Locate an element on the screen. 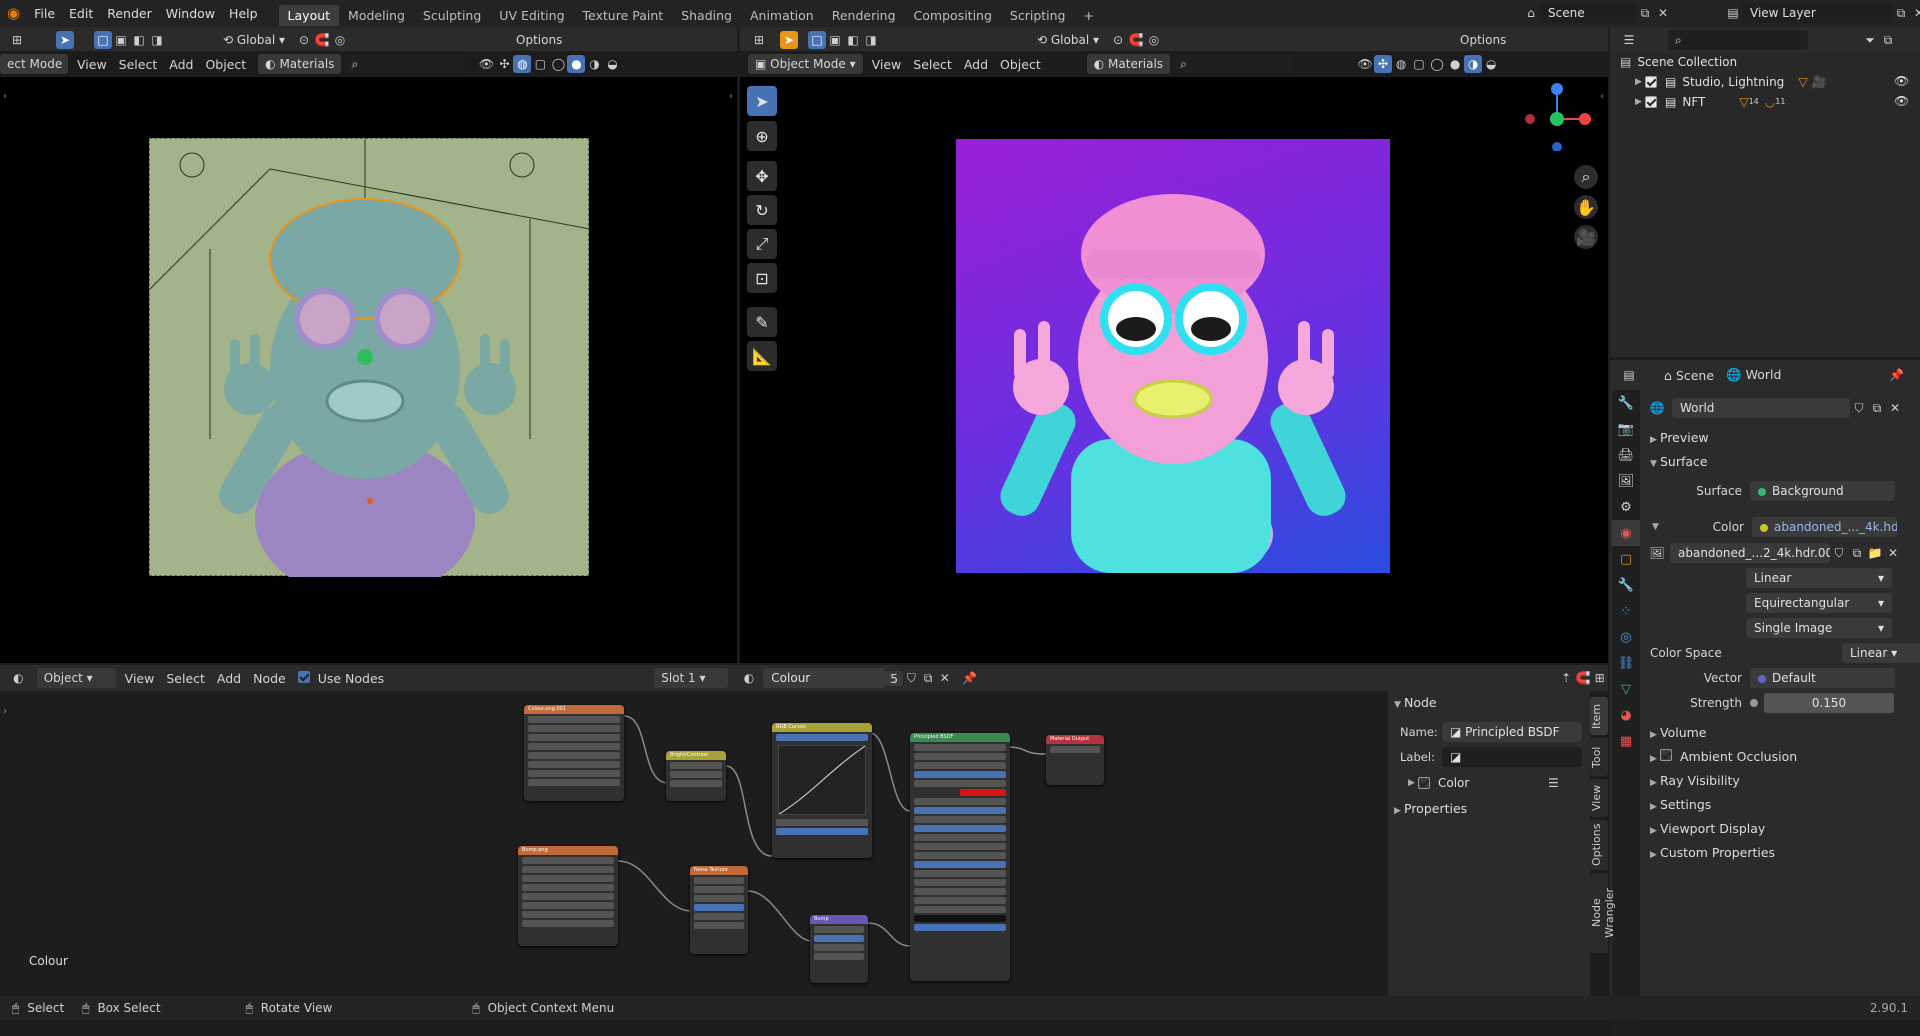 Image resolution: width=1920 pixels, height=1036 pixels. sidebar-tab-view: View is located at coordinates (1599, 798).